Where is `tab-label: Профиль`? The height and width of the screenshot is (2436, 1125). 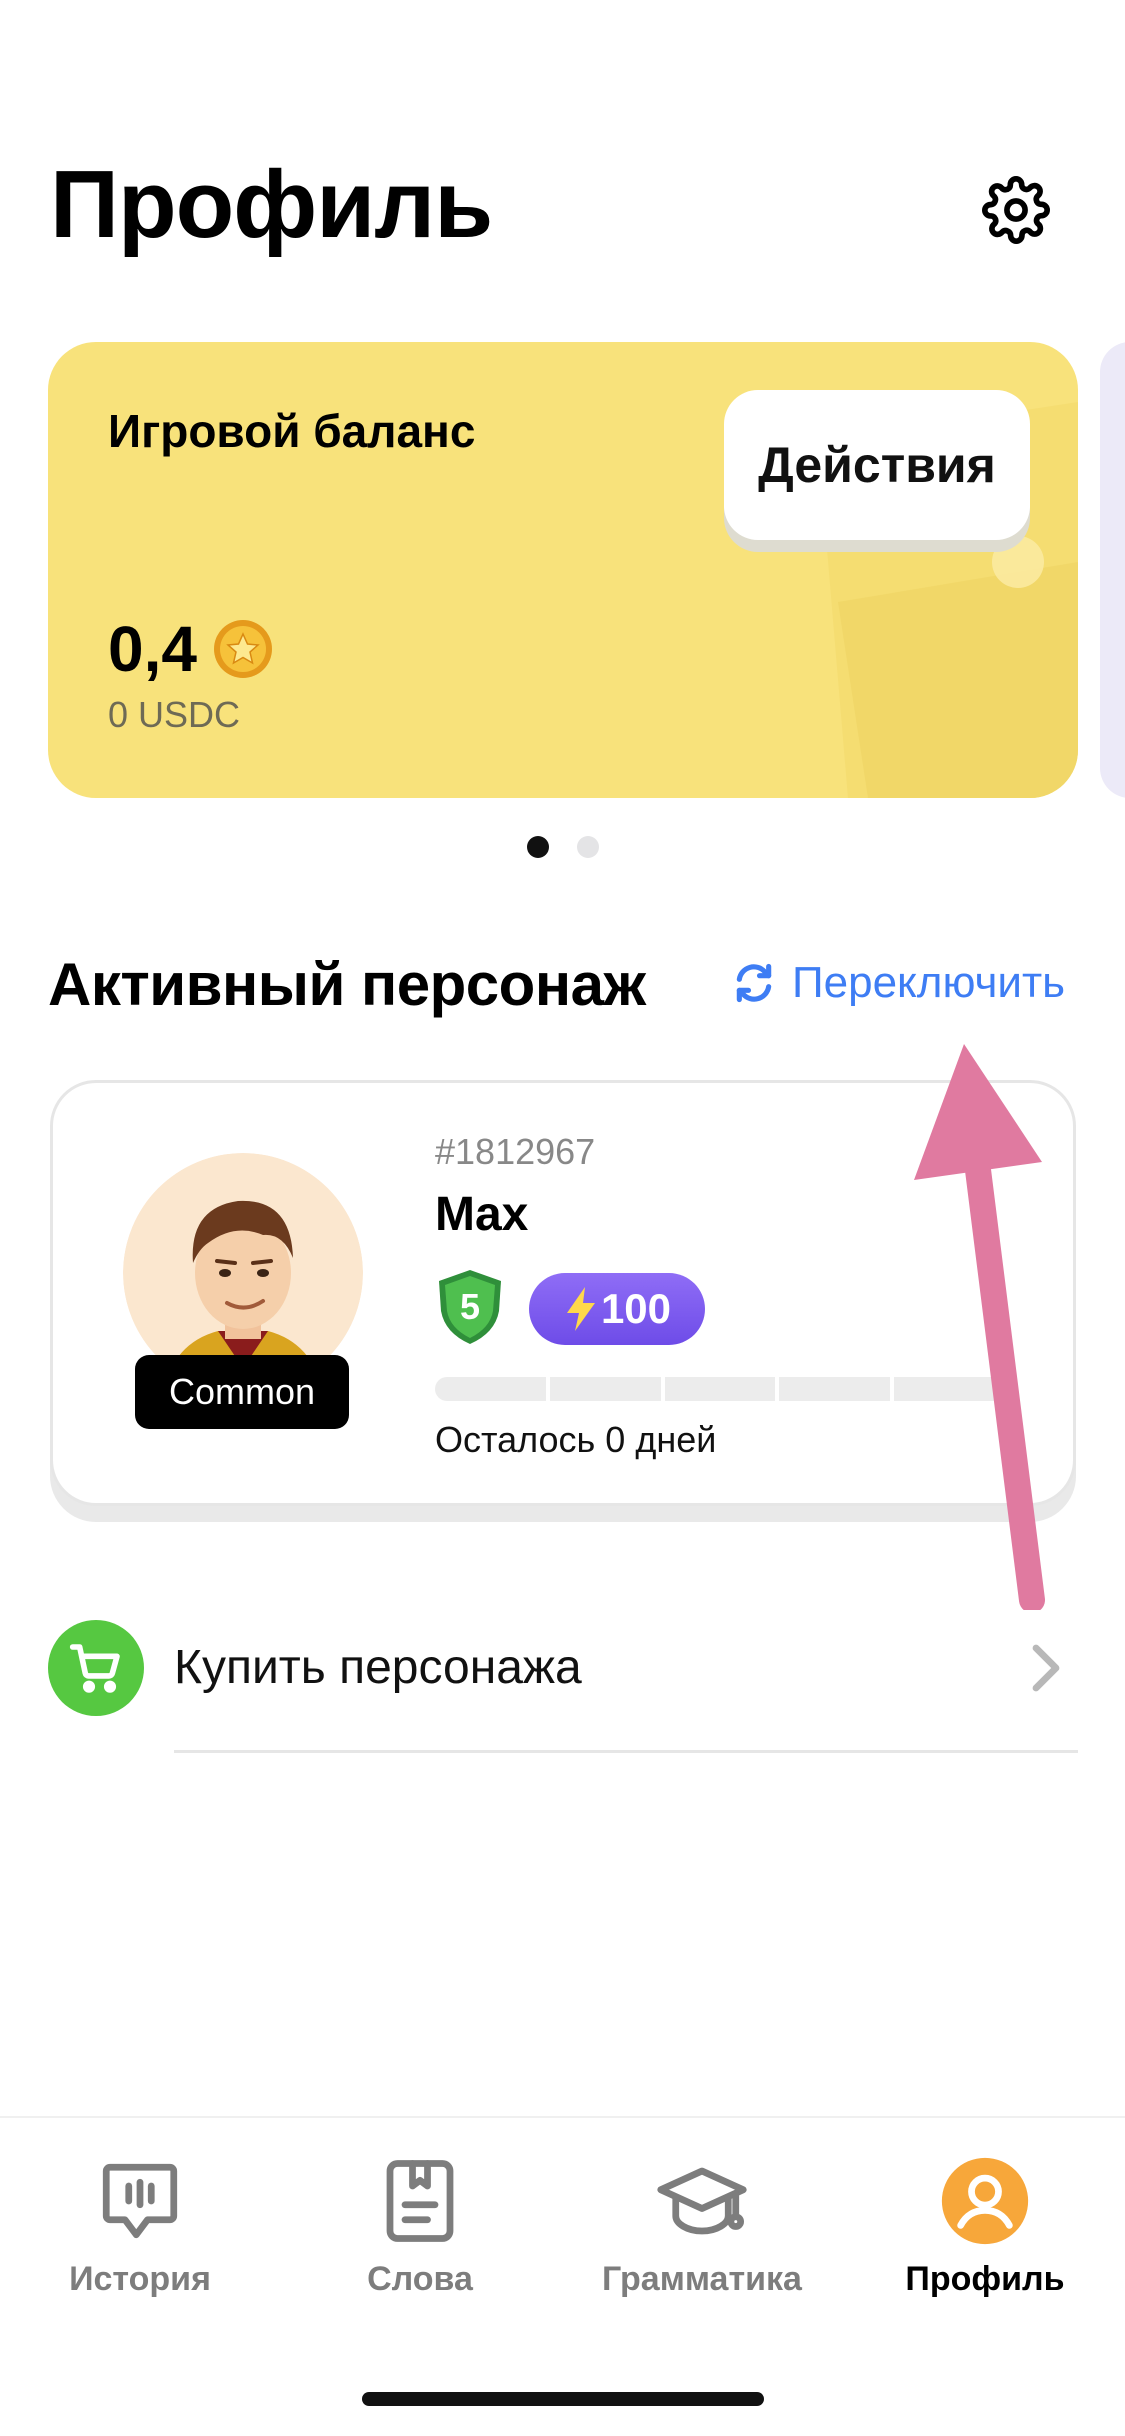
tab-label: Профиль is located at coordinates (985, 2279).